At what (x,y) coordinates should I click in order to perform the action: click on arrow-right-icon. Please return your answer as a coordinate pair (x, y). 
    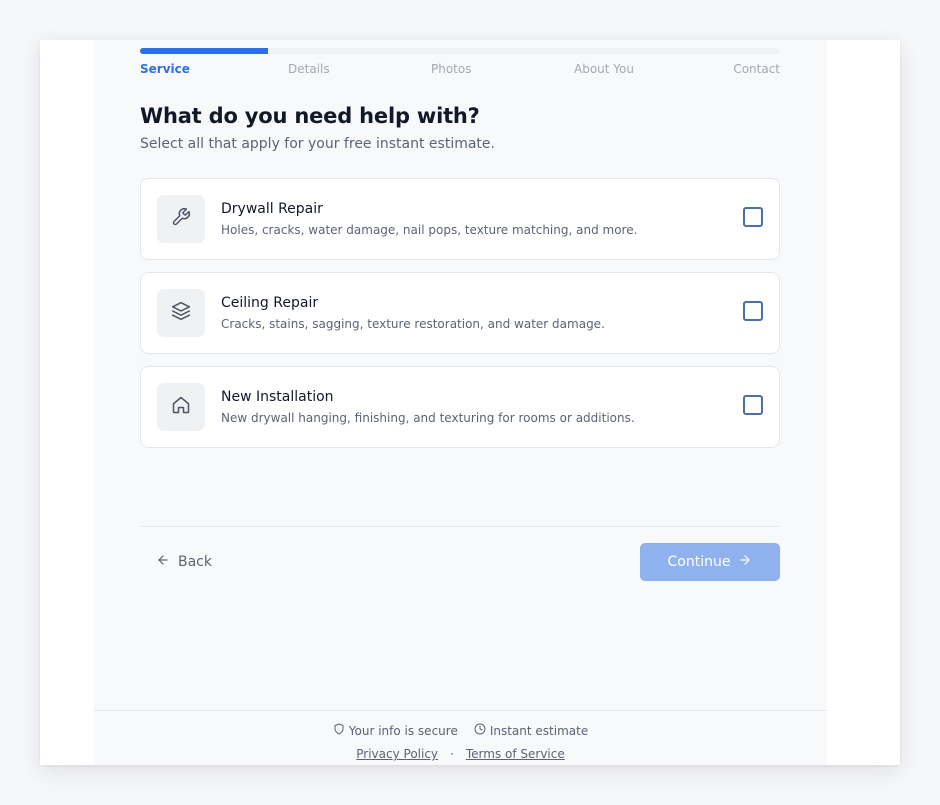
    Looking at the image, I should click on (745, 562).